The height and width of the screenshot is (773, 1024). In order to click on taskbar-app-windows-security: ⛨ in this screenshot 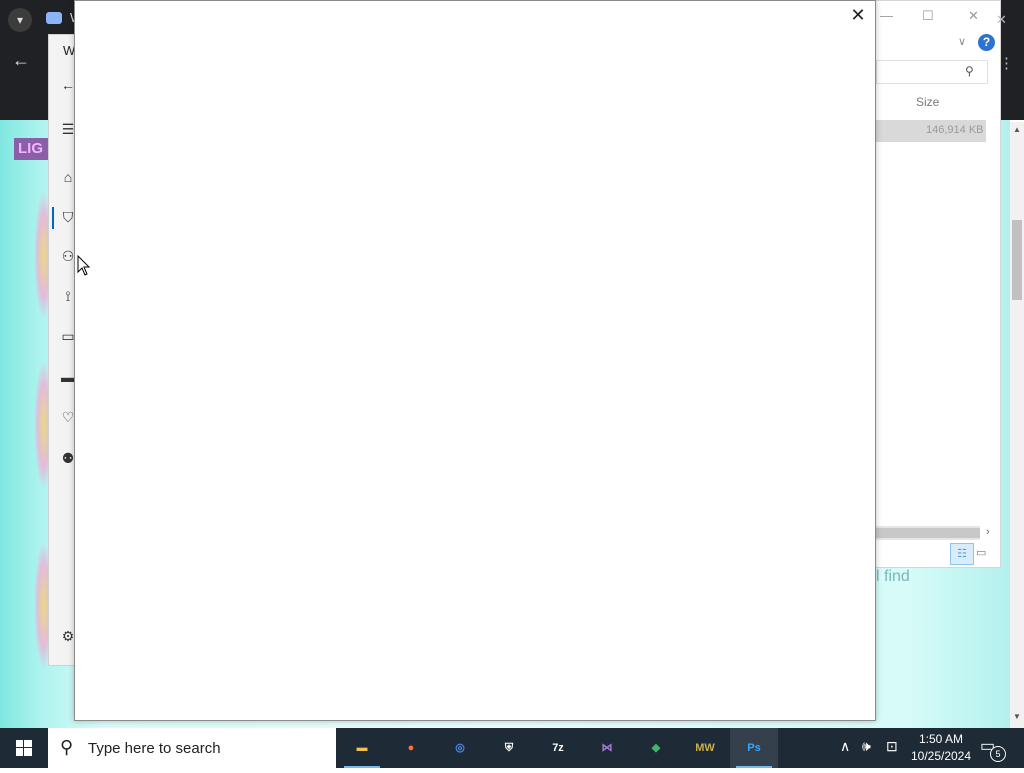, I will do `click(509, 748)`.